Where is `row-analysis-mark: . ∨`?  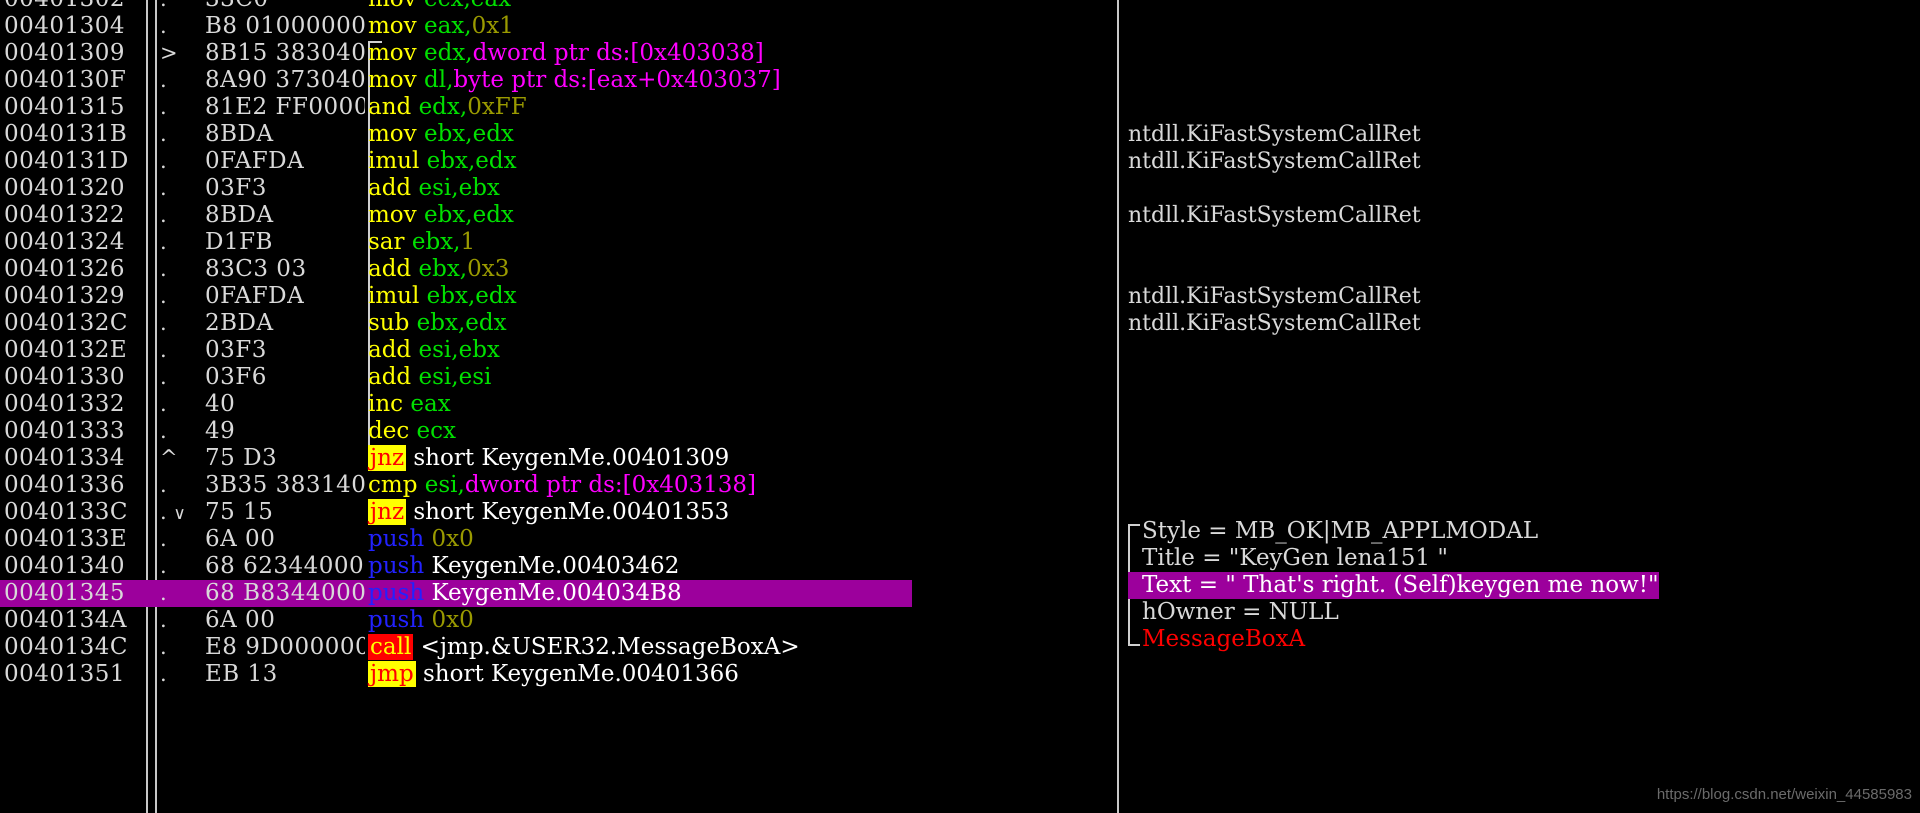
row-analysis-mark: . ∨ is located at coordinates (173, 512).